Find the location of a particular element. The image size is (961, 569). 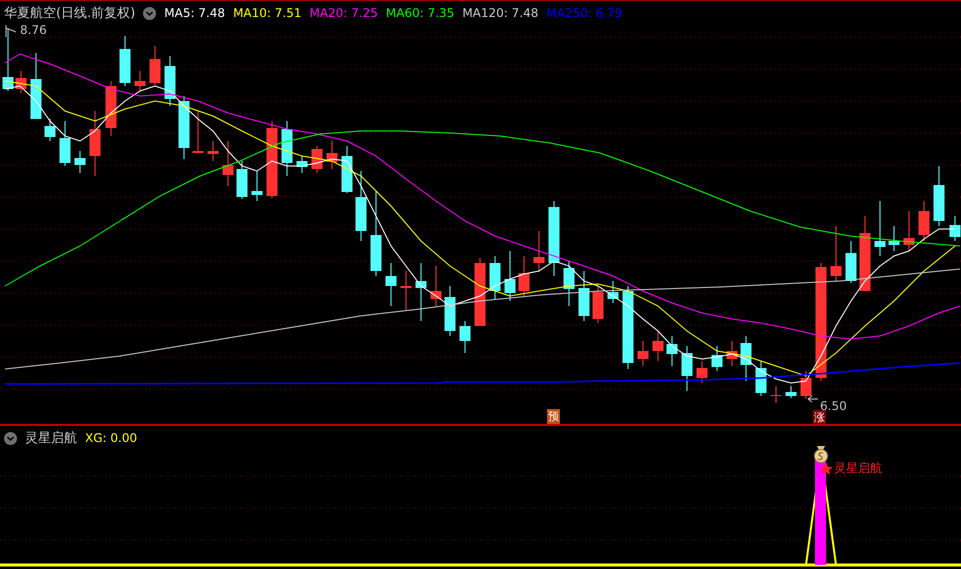

signal-tag: 预 is located at coordinates (553, 416).